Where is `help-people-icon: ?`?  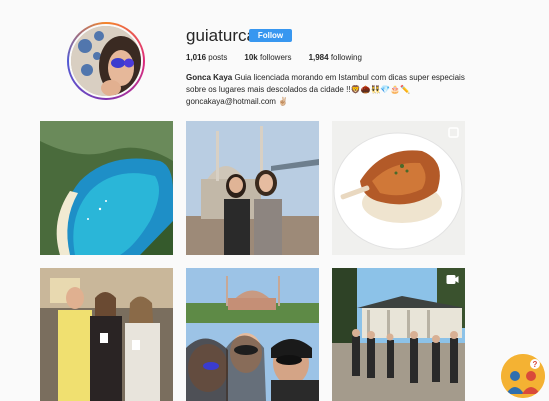
help-people-icon: ? is located at coordinates (523, 376).